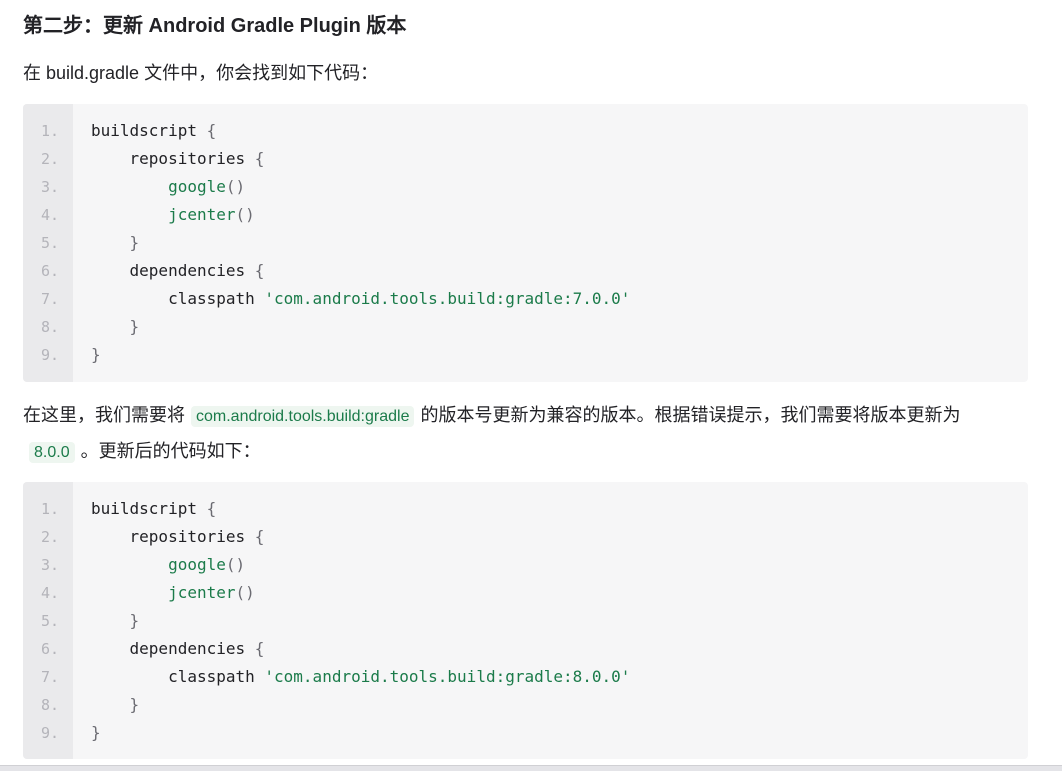 Image resolution: width=1062 pixels, height=771 pixels. Describe the element at coordinates (447, 676) in the screenshot. I see `string-token: 'com.android.tools.build:gradle:8.0.0'` at that location.